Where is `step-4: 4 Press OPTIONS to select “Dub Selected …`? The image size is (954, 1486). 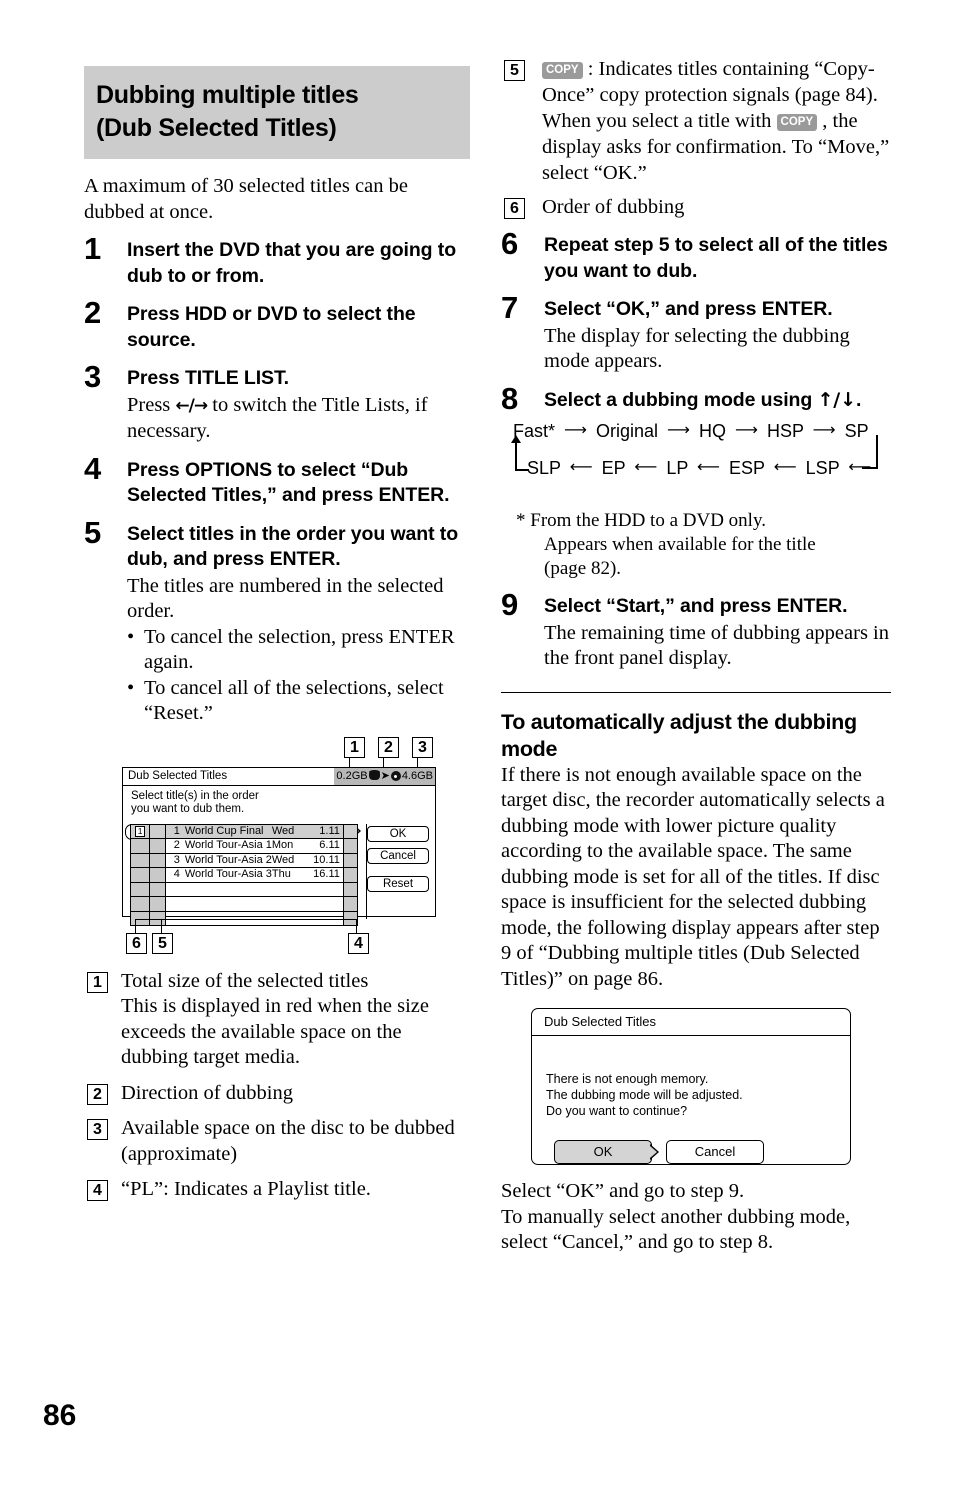
step-4: 4 Press OPTIONS to select “Dub Selected … is located at coordinates (277, 481).